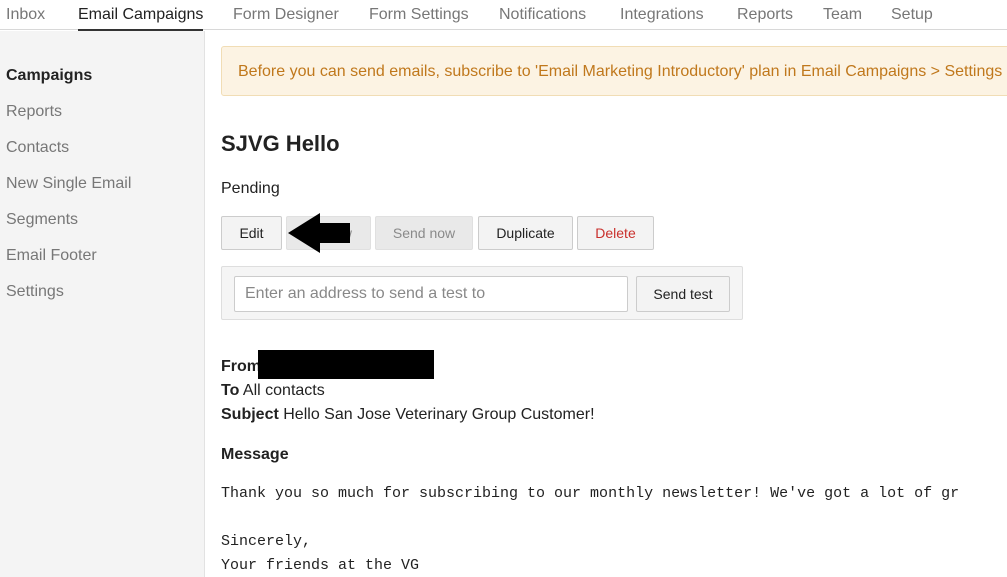 The image size is (1007, 577). Describe the element at coordinates (283, 390) in the screenshot. I see `to-value: All contacts` at that location.